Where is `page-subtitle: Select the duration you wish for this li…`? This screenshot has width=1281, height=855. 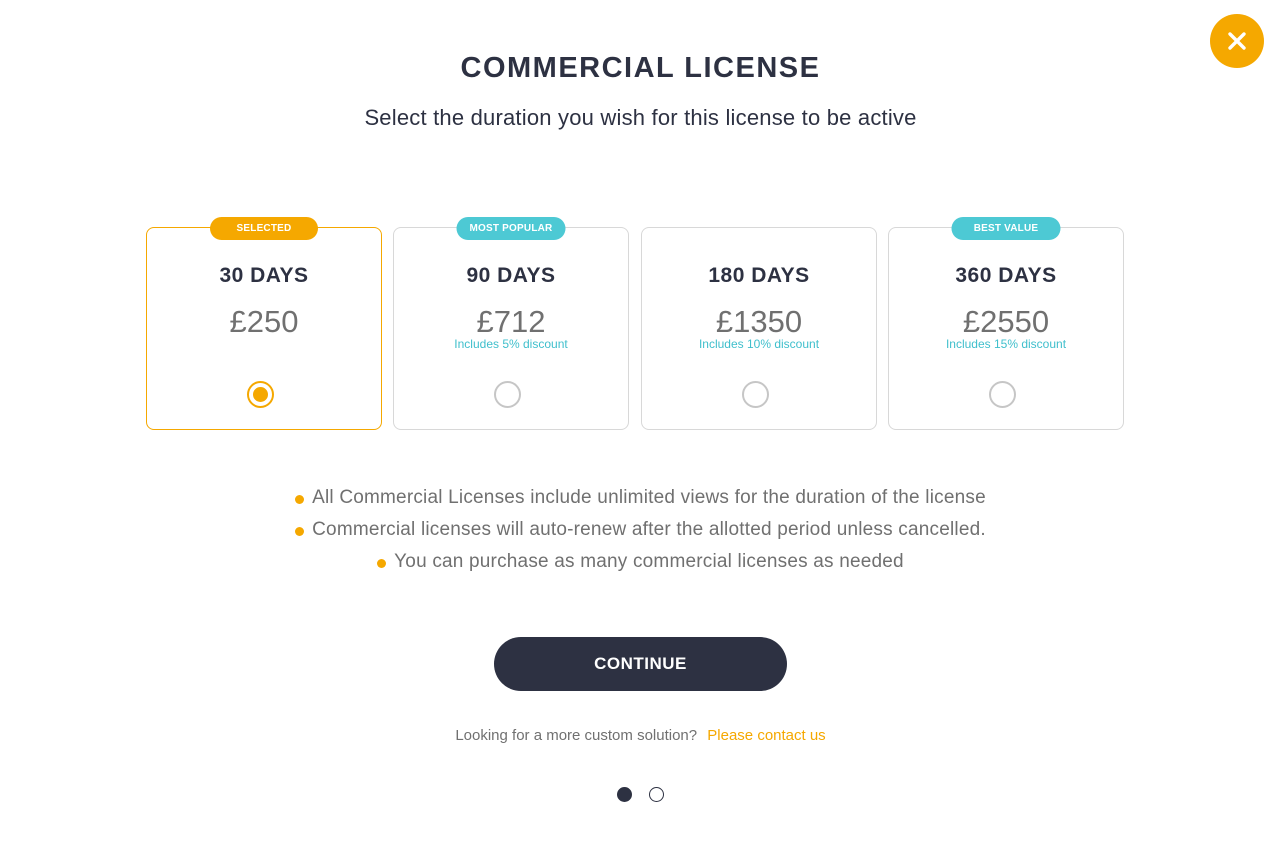
page-subtitle: Select the duration you wish for this li… is located at coordinates (640, 117).